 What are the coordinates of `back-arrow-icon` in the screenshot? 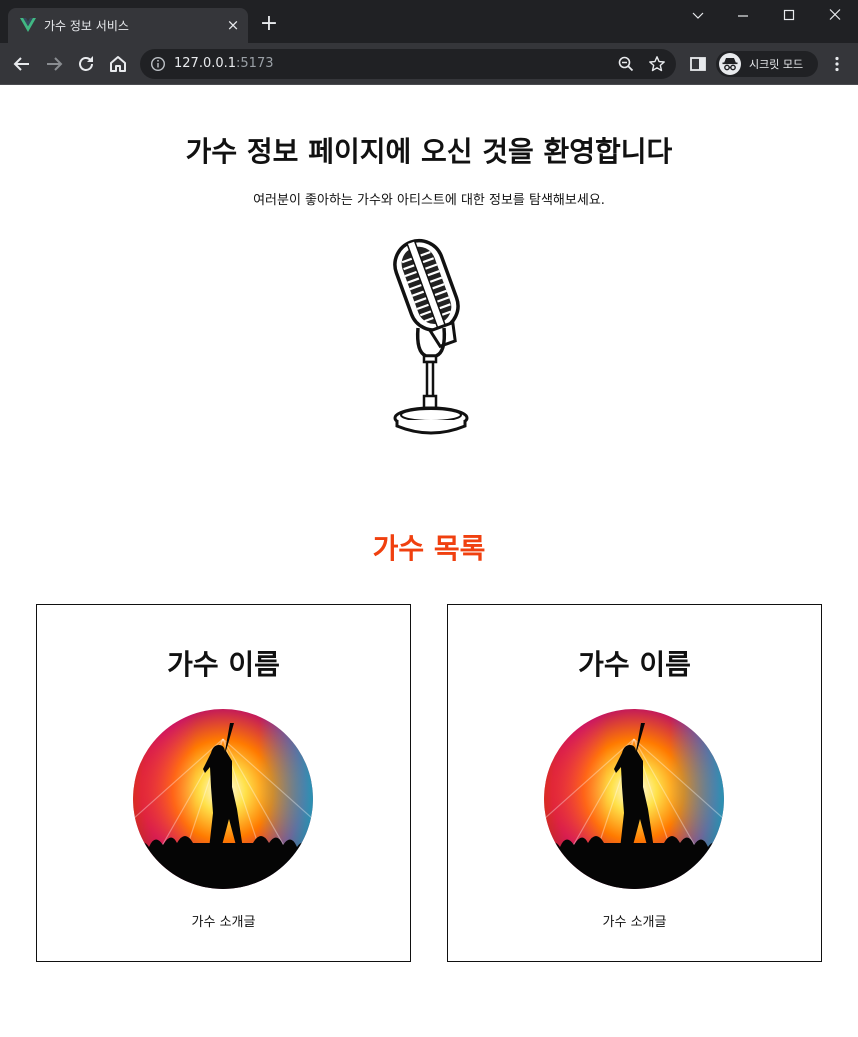 It's located at (22, 64).